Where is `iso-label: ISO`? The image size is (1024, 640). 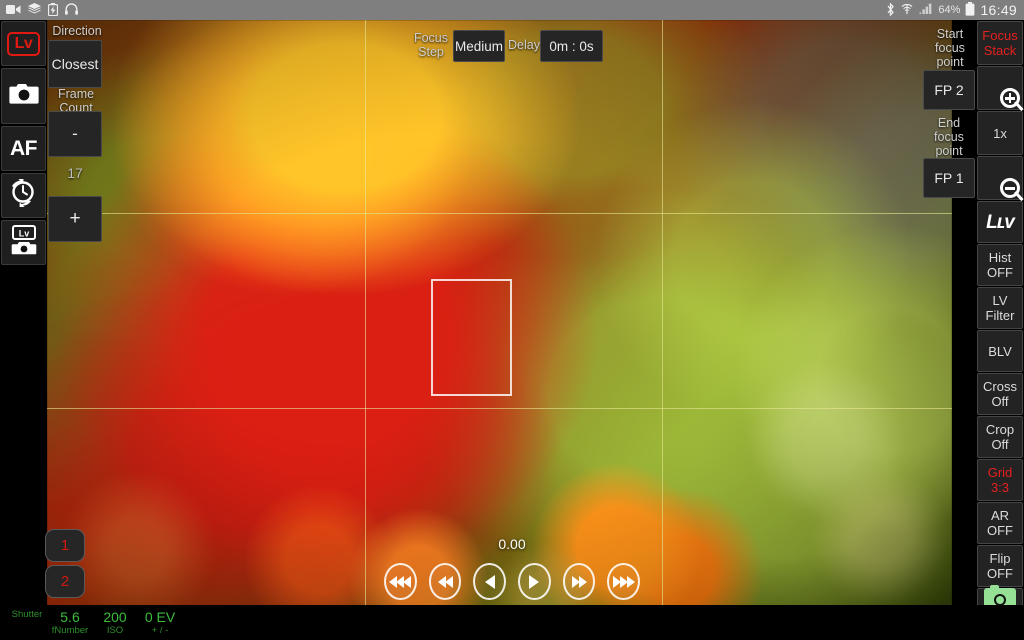 iso-label: ISO is located at coordinates (115, 630).